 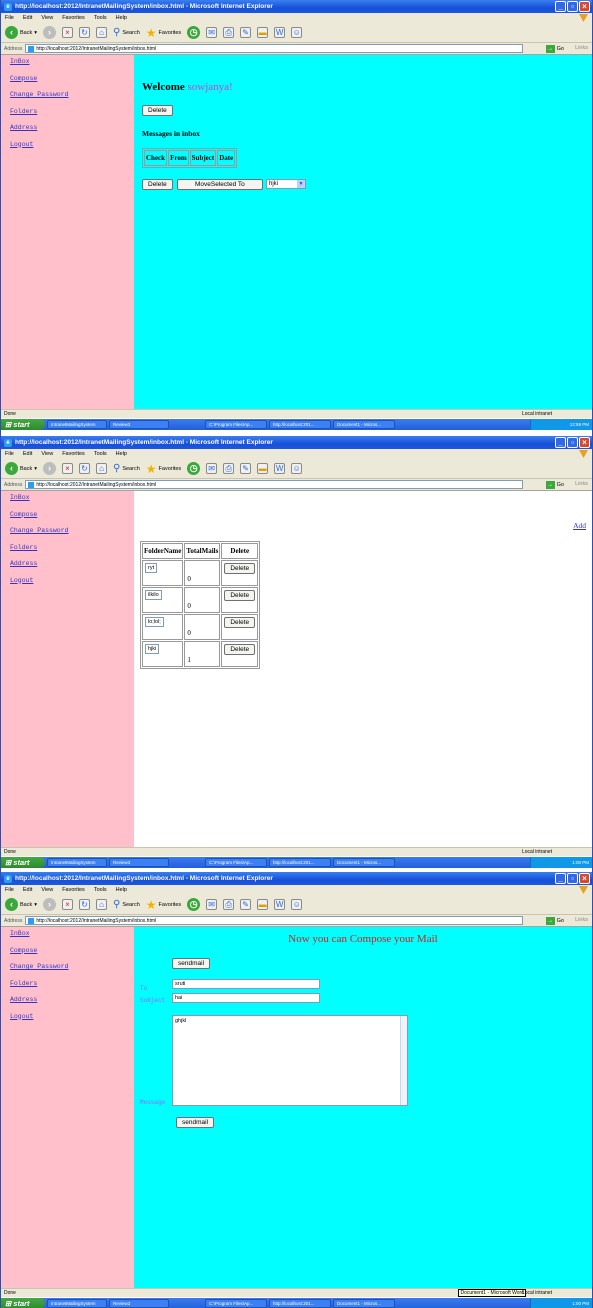 I want to click on message-textarea: ghjkl, so click(x=290, y=1060).